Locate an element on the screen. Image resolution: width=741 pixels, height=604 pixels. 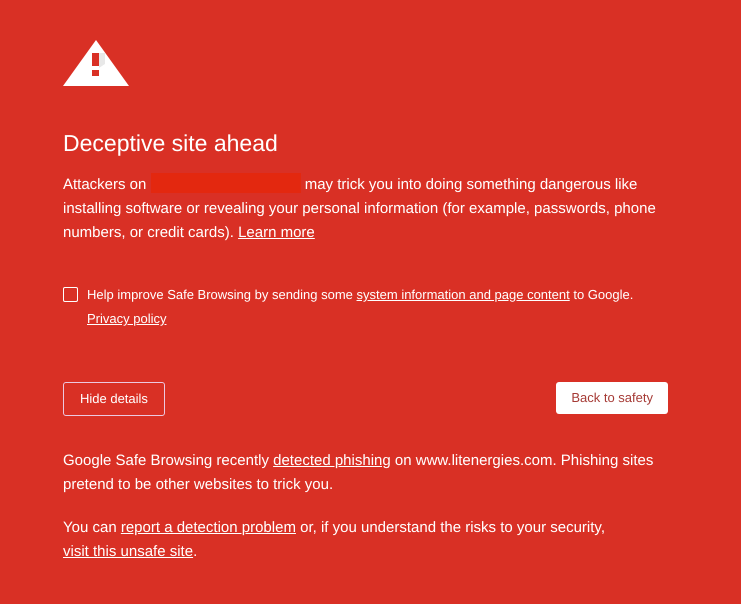
system-info-link: system information and page content is located at coordinates (463, 294).